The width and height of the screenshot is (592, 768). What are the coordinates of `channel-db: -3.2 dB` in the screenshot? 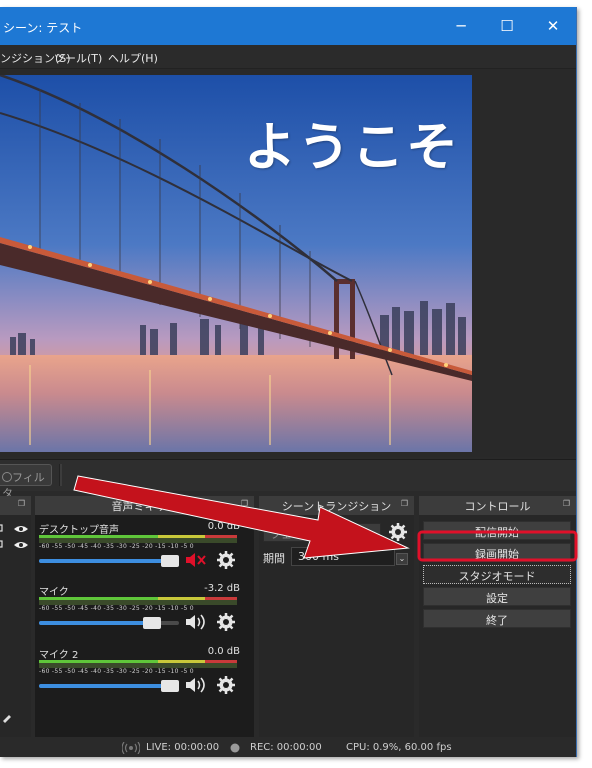 It's located at (222, 588).